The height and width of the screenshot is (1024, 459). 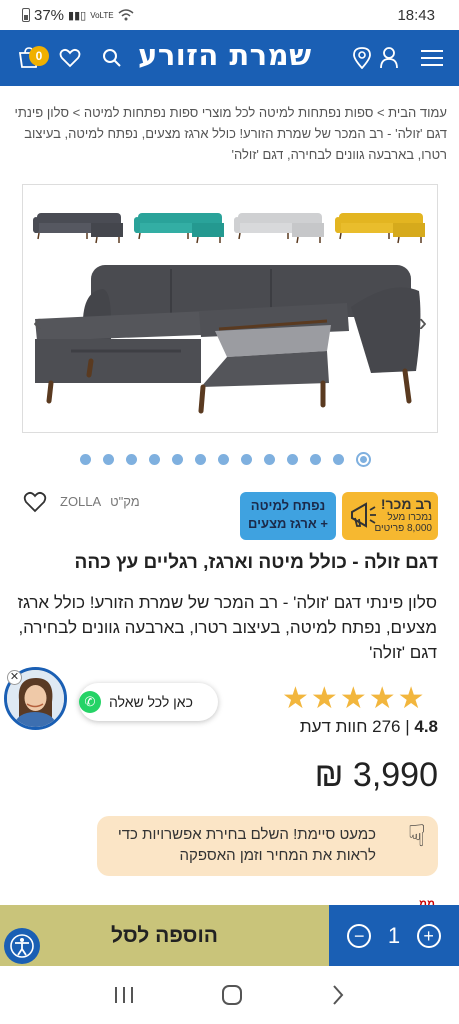 I want to click on feature-badge: נפתח למיטה + ארגז מצעים, so click(x=288, y=516).